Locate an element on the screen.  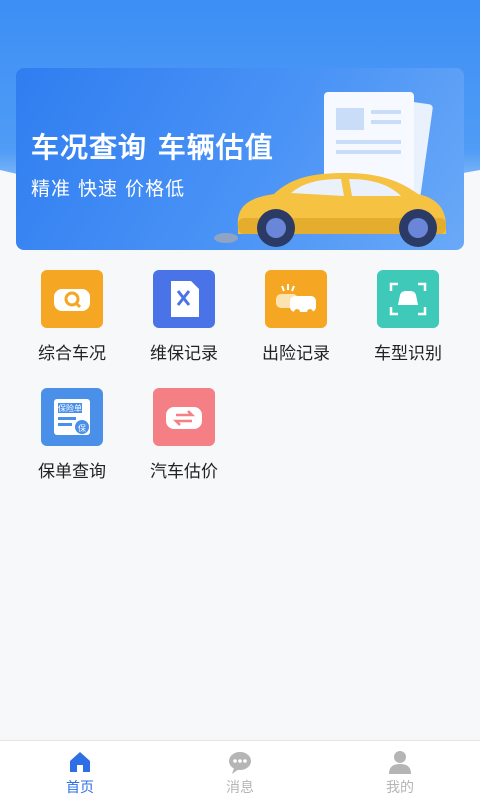
tab-label: 首页 is located at coordinates (80, 788).